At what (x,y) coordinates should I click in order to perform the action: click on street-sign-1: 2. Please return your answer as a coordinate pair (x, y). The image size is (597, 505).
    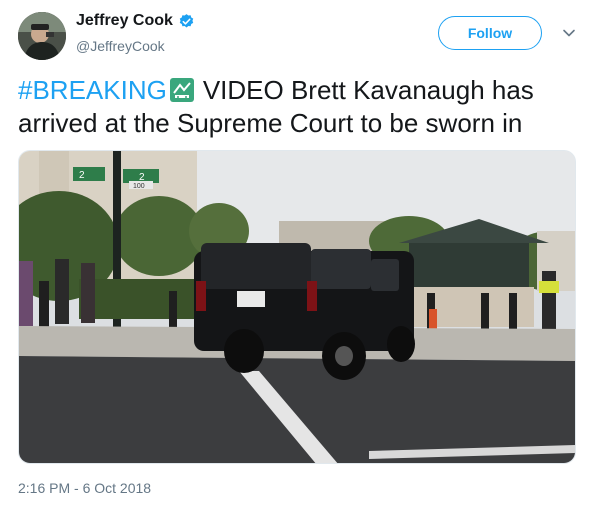
    Looking at the image, I should click on (82, 175).